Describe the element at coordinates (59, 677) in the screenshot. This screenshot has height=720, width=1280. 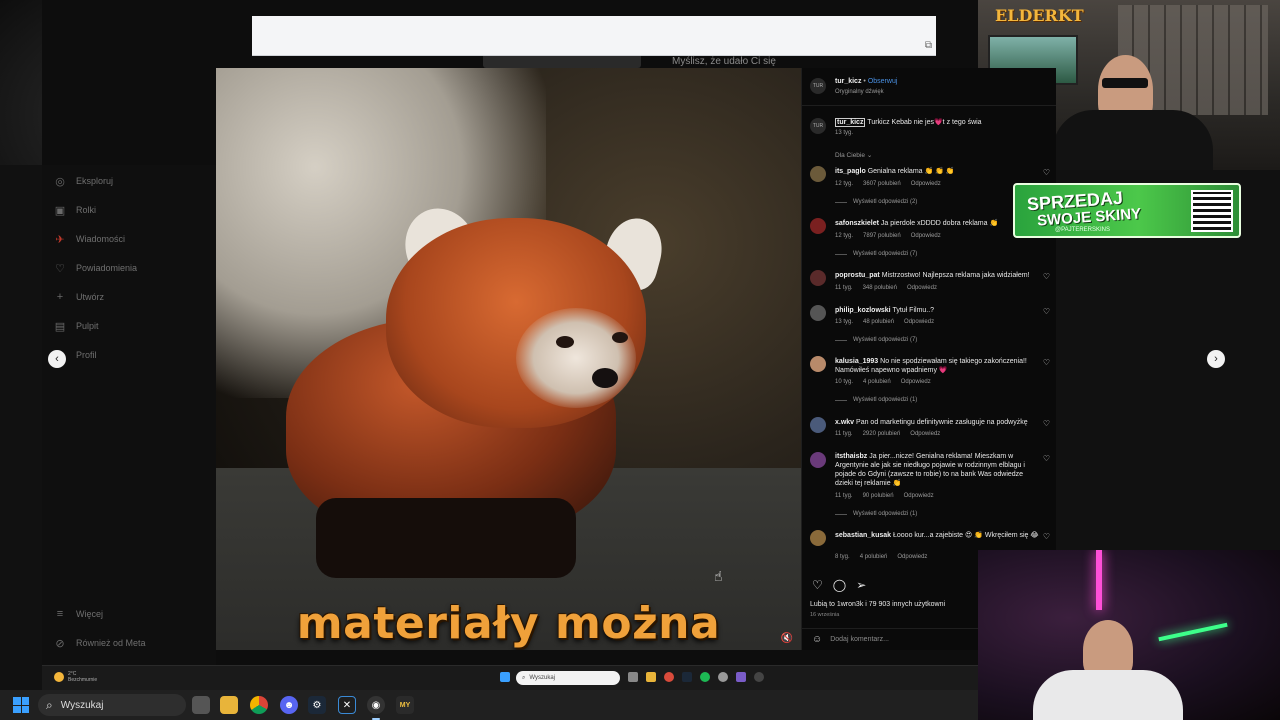
I see `sun-icon` at that location.